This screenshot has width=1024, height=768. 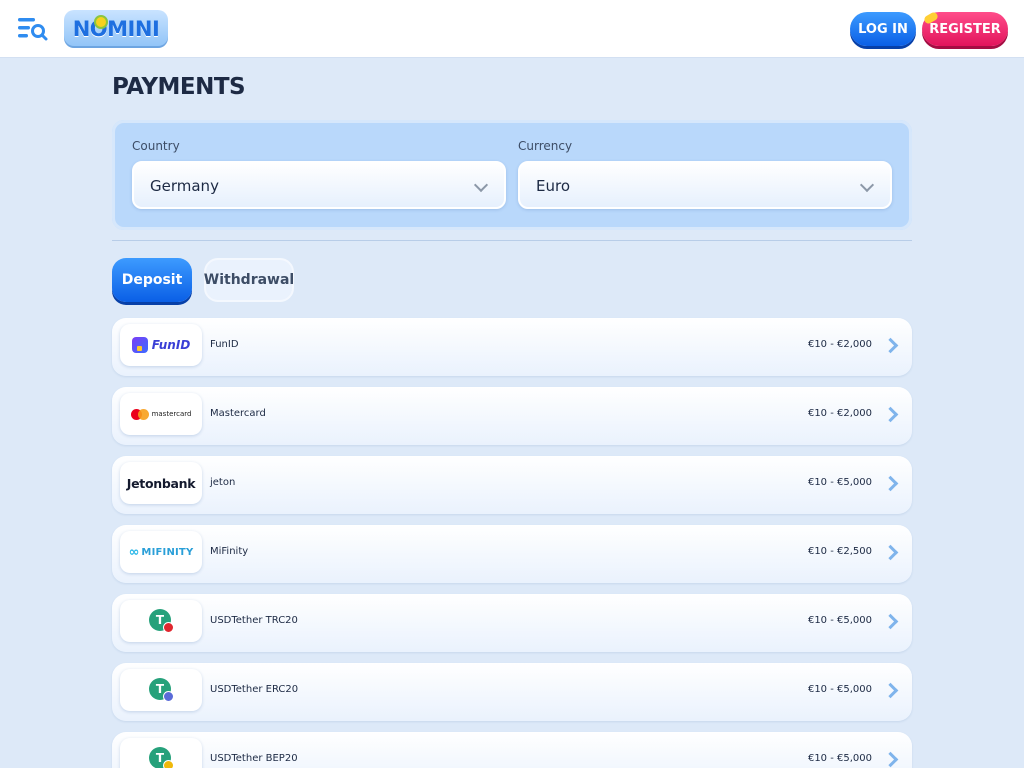 I want to click on infinity-icon: ∞, so click(x=134, y=552).